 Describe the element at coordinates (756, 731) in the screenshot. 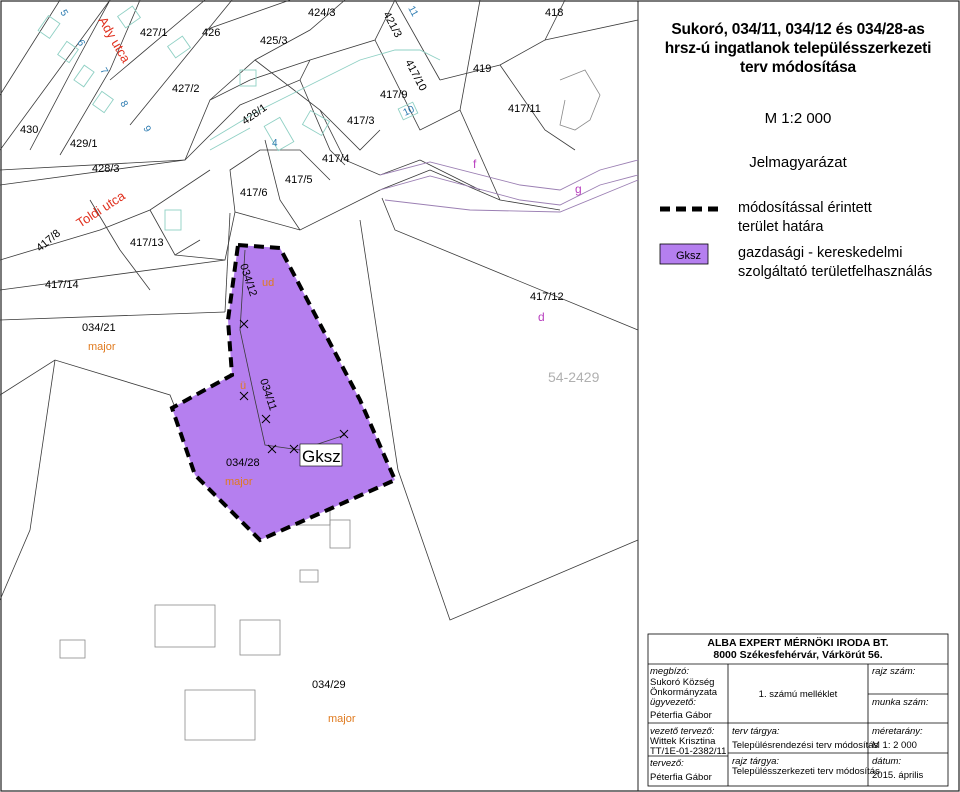

I see `tb-plan-subject-label: terv tárgya:` at that location.